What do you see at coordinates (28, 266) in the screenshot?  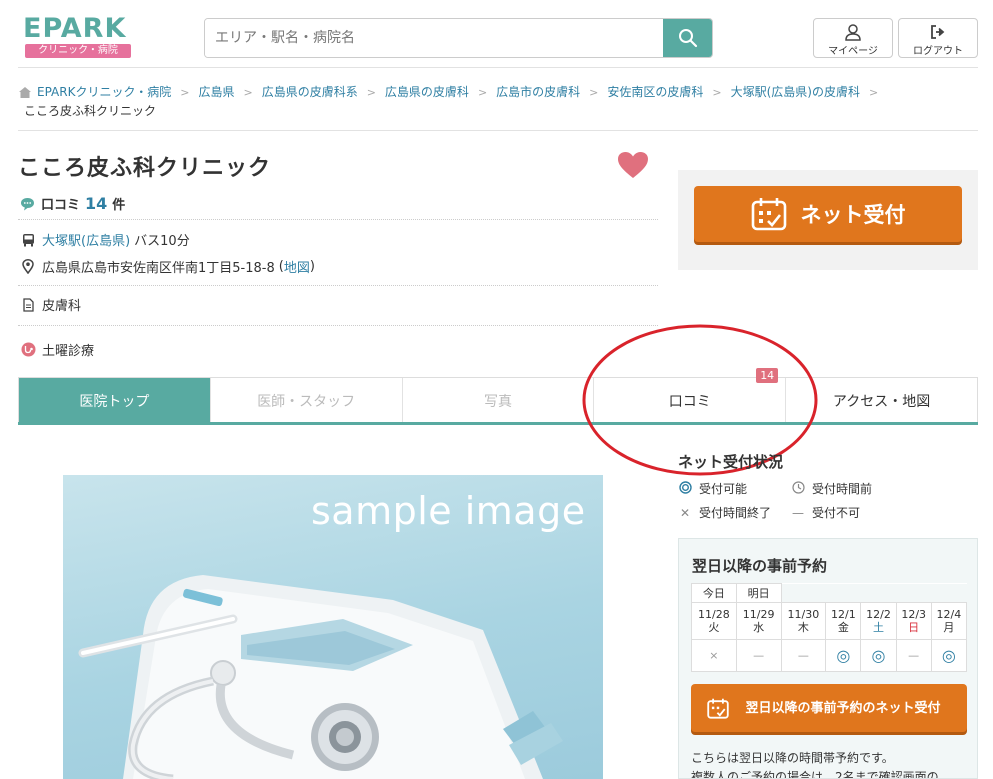 I see `location-pin-icon` at bounding box center [28, 266].